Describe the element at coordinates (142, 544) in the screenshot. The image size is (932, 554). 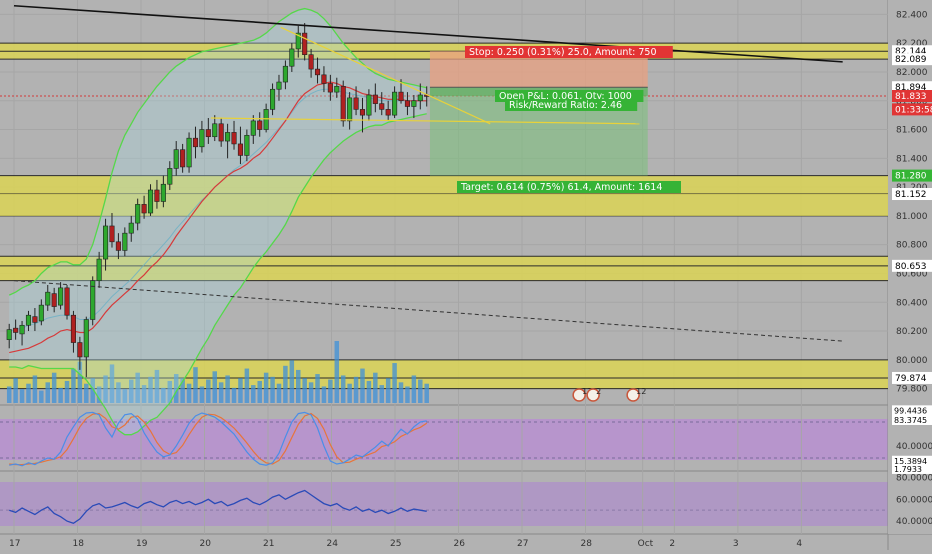
I see `time-tick-label: 19` at that location.